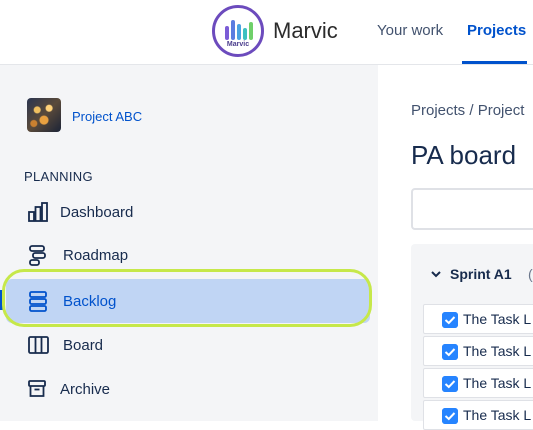 Image resolution: width=533 pixels, height=430 pixels. I want to click on logo-text: Marvic, so click(238, 44).